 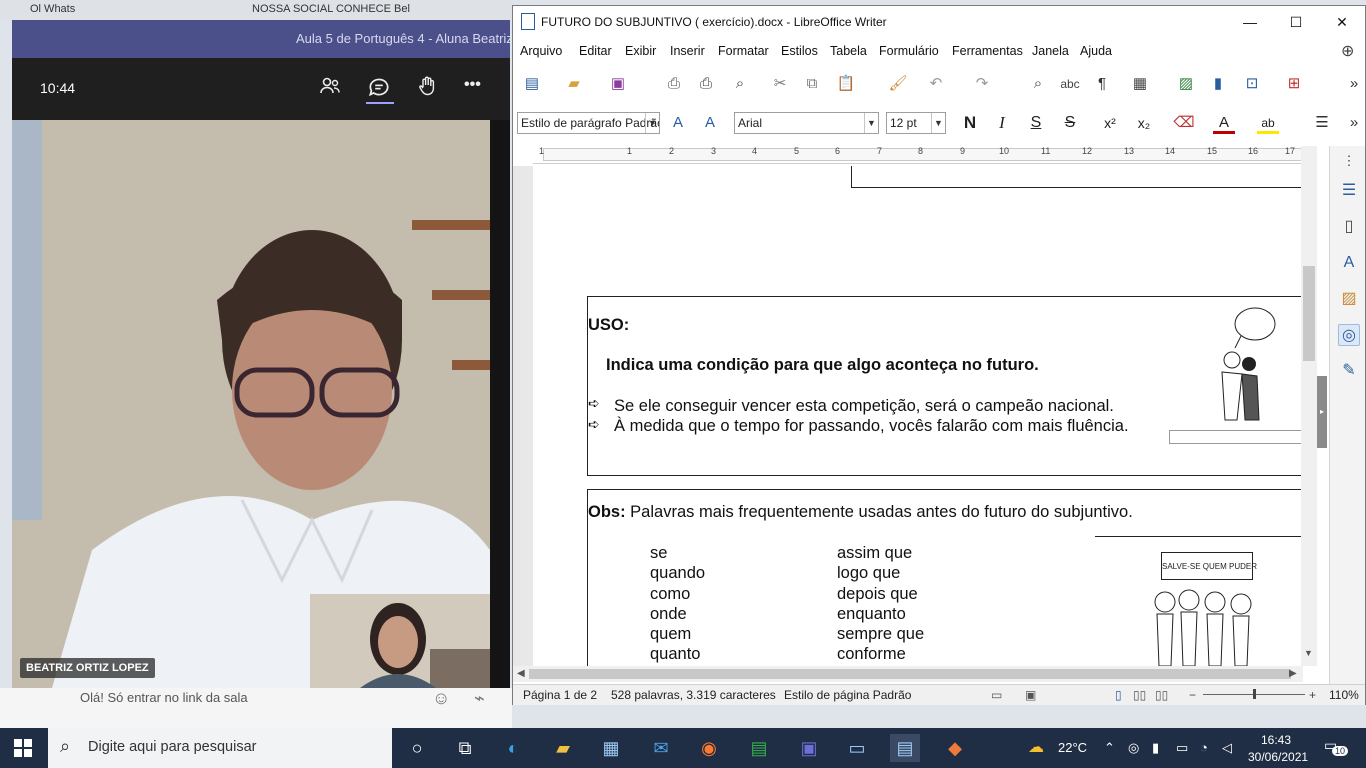 I want to click on subscript-button: x₂, so click(x=1144, y=123).